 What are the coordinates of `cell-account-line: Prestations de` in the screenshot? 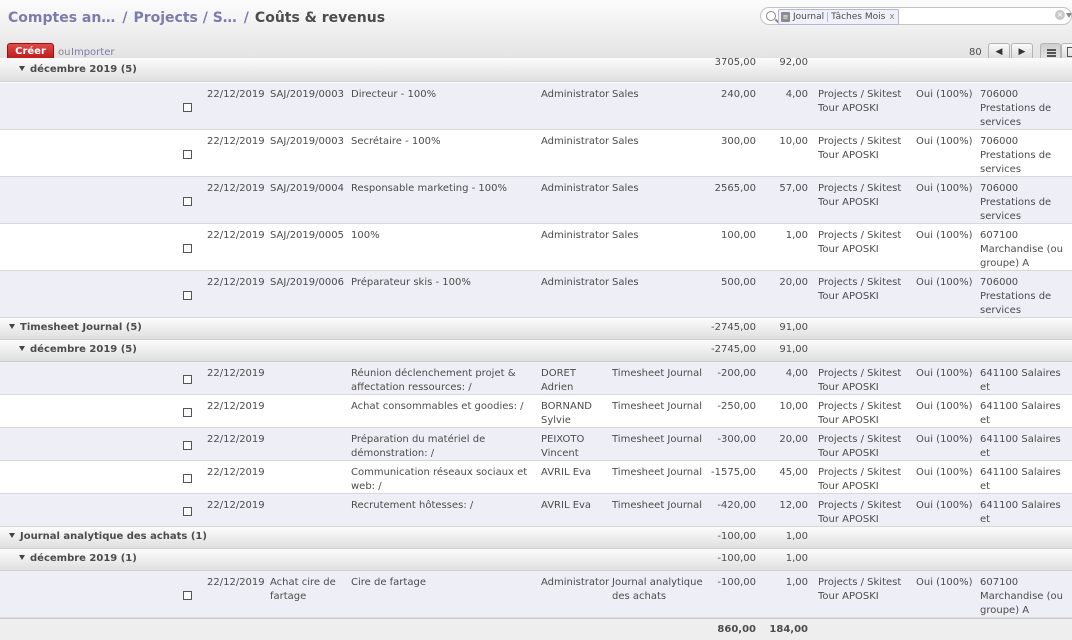 It's located at (1016, 108).